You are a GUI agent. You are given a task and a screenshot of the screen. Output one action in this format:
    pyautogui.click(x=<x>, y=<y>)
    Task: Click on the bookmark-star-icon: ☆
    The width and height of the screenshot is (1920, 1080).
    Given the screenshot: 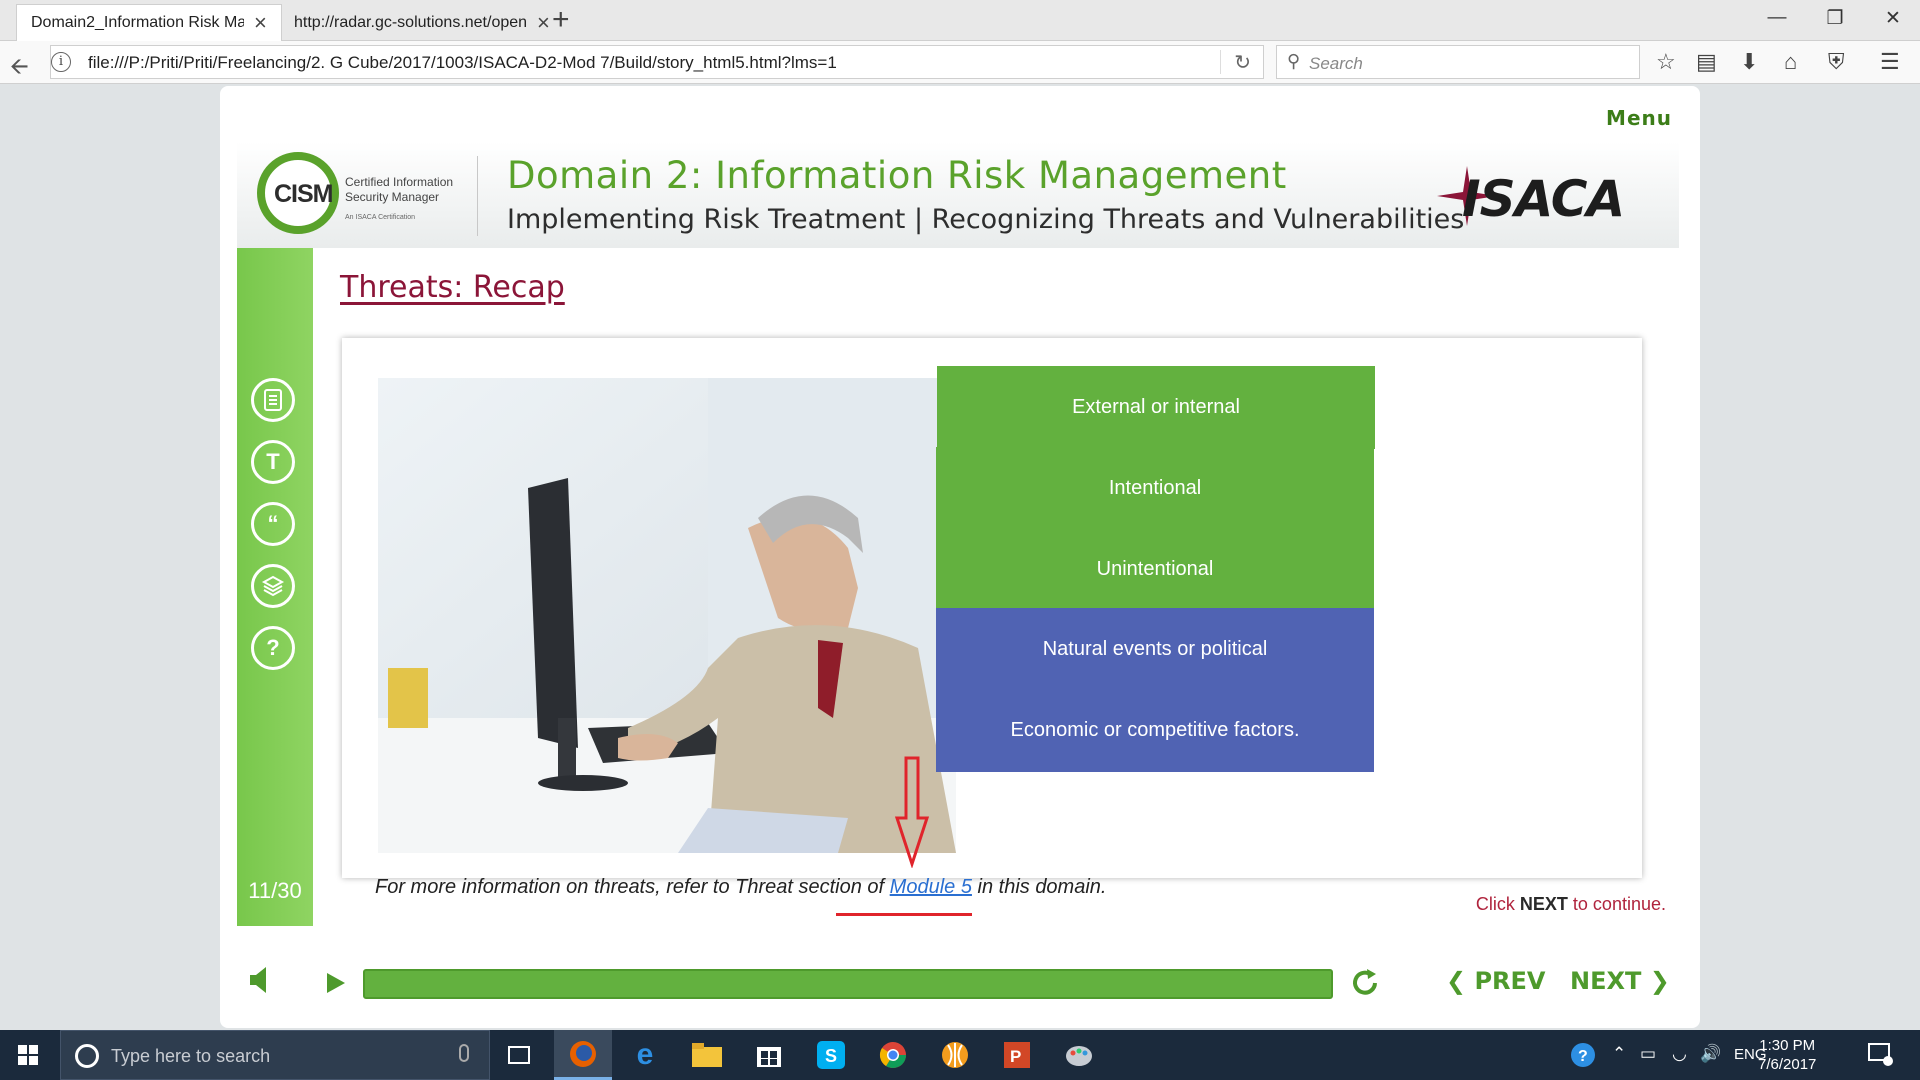 What is the action you would take?
    pyautogui.click(x=1666, y=62)
    